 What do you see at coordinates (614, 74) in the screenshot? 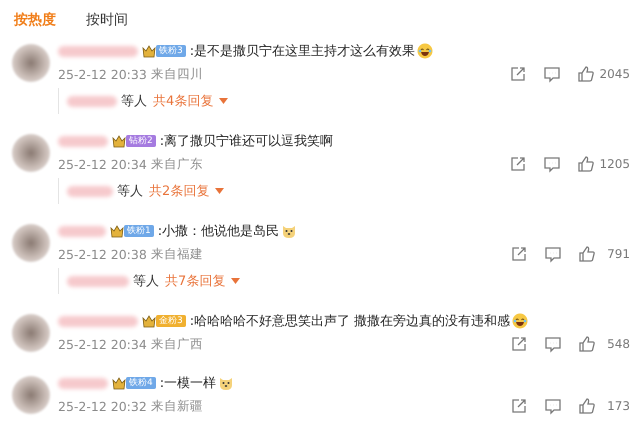
I see `like-count: 2045` at bounding box center [614, 74].